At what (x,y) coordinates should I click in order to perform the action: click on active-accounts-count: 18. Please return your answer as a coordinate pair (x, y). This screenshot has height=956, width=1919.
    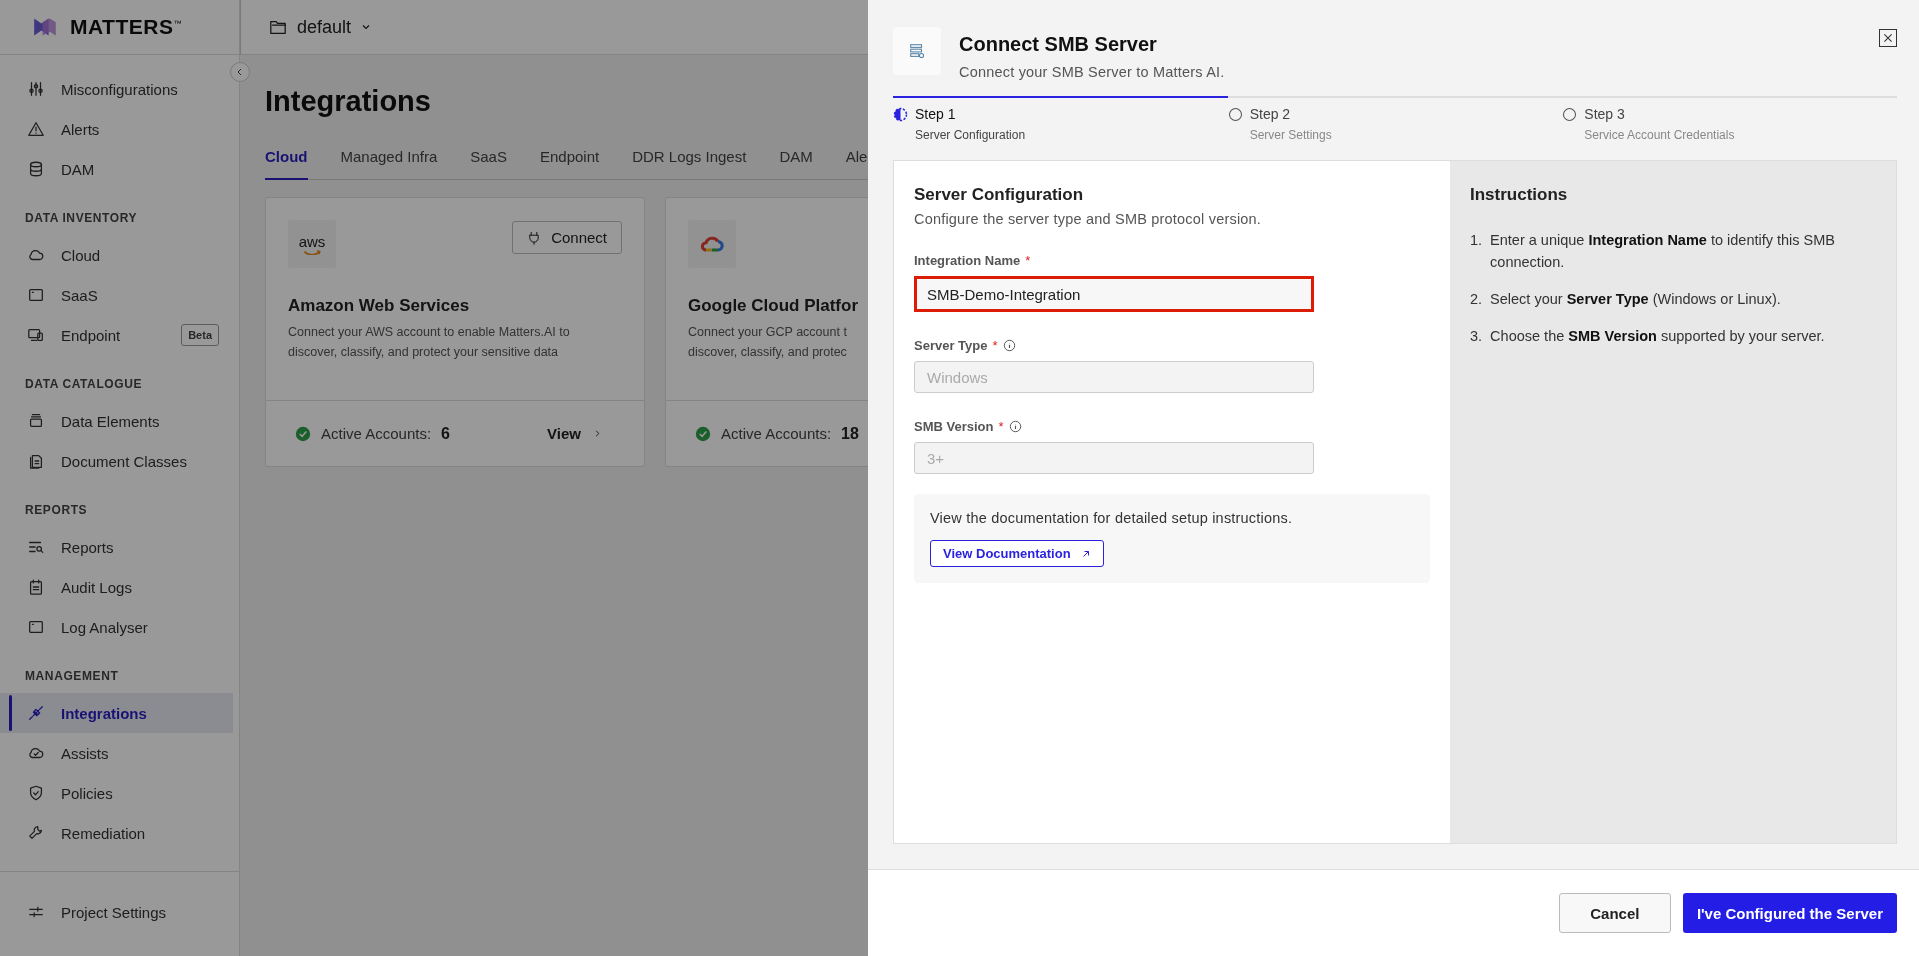
    Looking at the image, I should click on (850, 433).